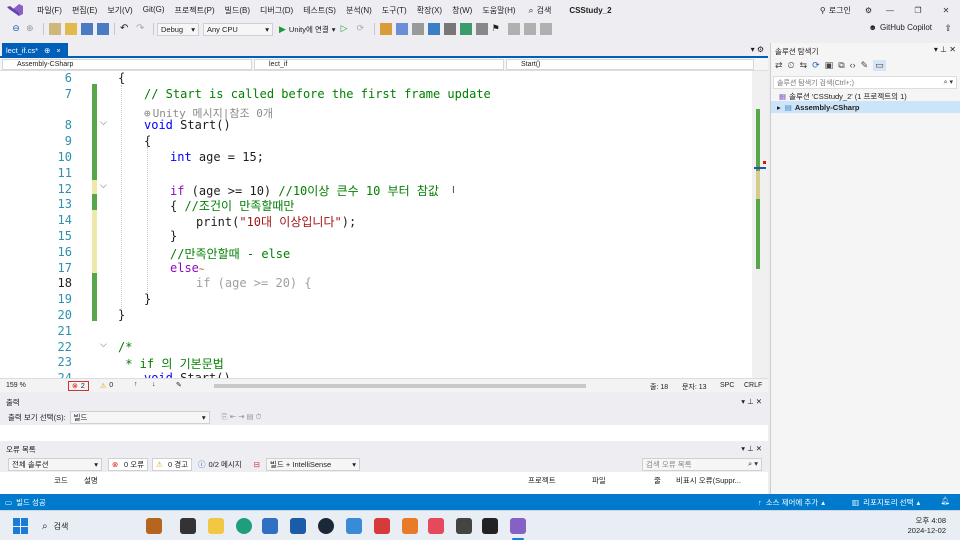 This screenshot has height=540, width=960. Describe the element at coordinates (127, 64) in the screenshot. I see `project-dropdown: Assembly-CSharp` at that location.